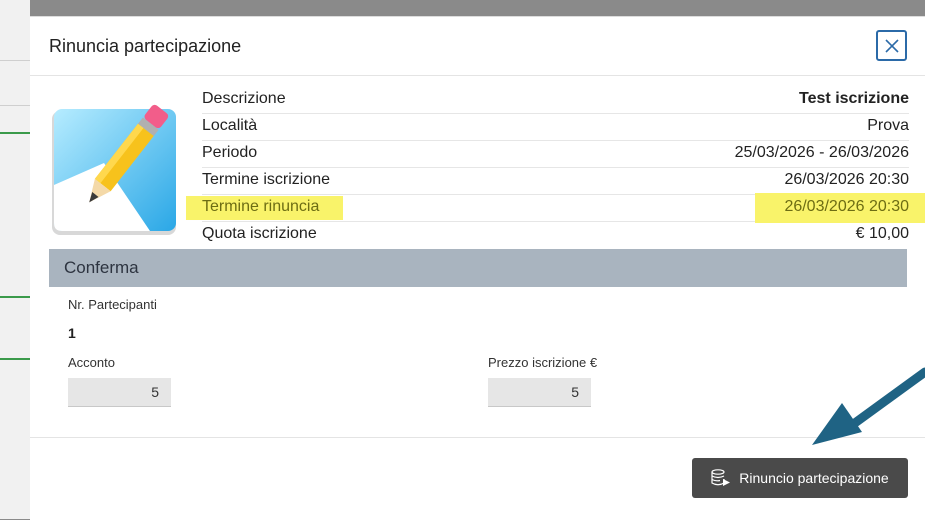  Describe the element at coordinates (101, 267) in the screenshot. I see `section-title: Conferma` at that location.